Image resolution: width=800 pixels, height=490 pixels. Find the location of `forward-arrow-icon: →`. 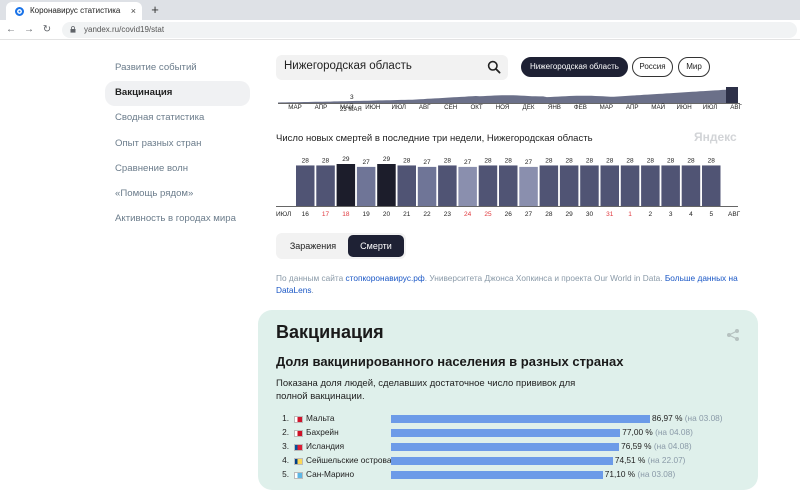

forward-arrow-icon: → is located at coordinates (29, 30).